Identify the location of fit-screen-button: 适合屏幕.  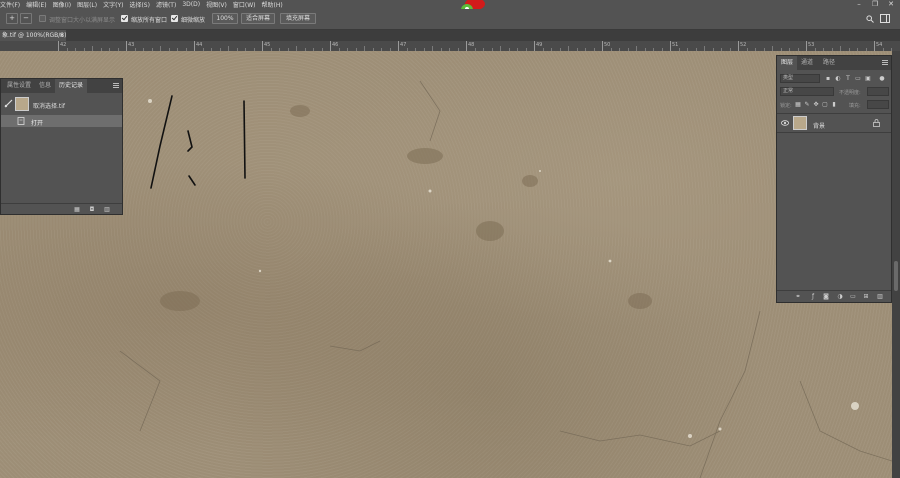
(258, 18).